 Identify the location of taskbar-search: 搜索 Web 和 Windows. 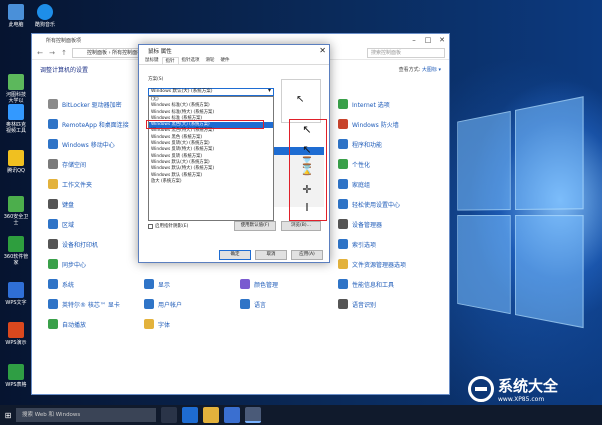
(86, 415).